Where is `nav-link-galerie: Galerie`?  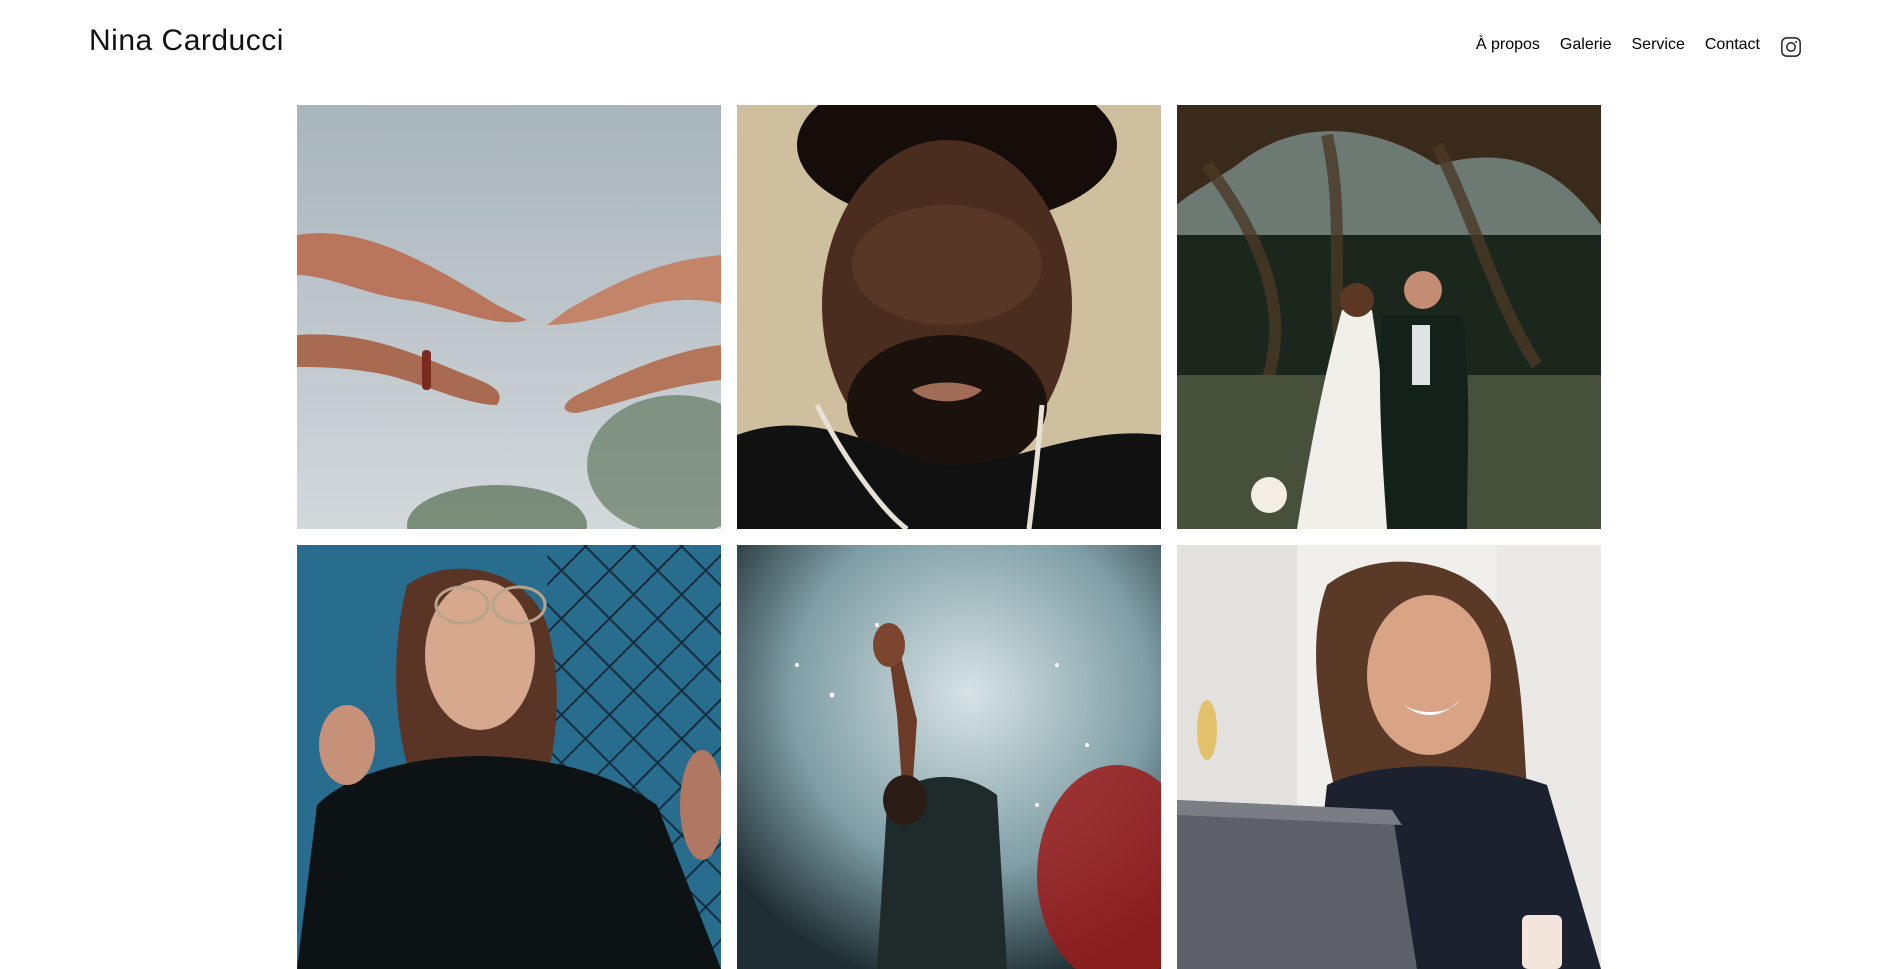 nav-link-galerie: Galerie is located at coordinates (1586, 45).